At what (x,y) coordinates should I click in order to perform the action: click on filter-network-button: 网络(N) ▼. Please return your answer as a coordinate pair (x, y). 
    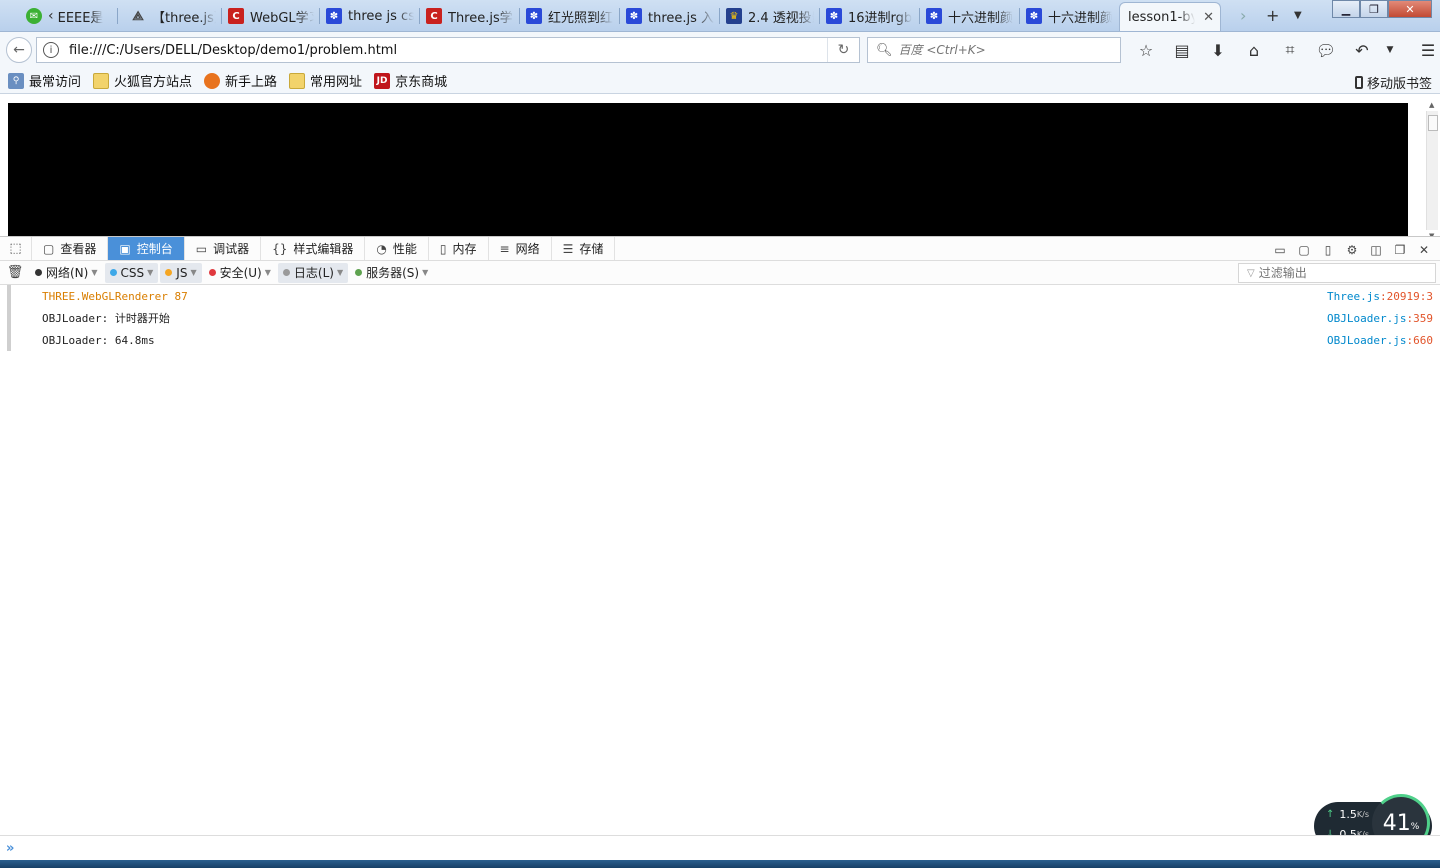
    Looking at the image, I should click on (66, 273).